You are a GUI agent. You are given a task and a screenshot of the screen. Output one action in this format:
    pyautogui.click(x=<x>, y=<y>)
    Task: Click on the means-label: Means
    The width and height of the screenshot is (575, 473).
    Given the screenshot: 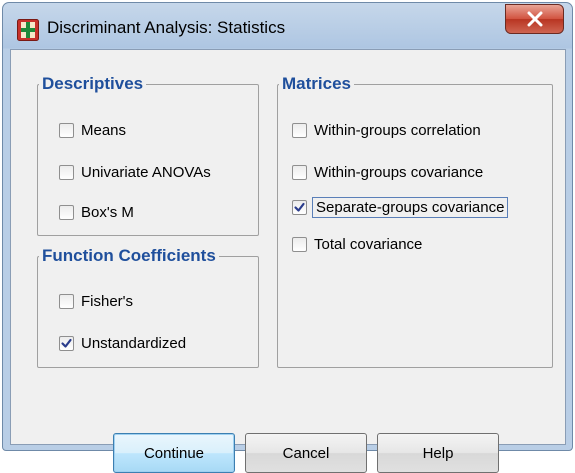 What is the action you would take?
    pyautogui.click(x=104, y=130)
    